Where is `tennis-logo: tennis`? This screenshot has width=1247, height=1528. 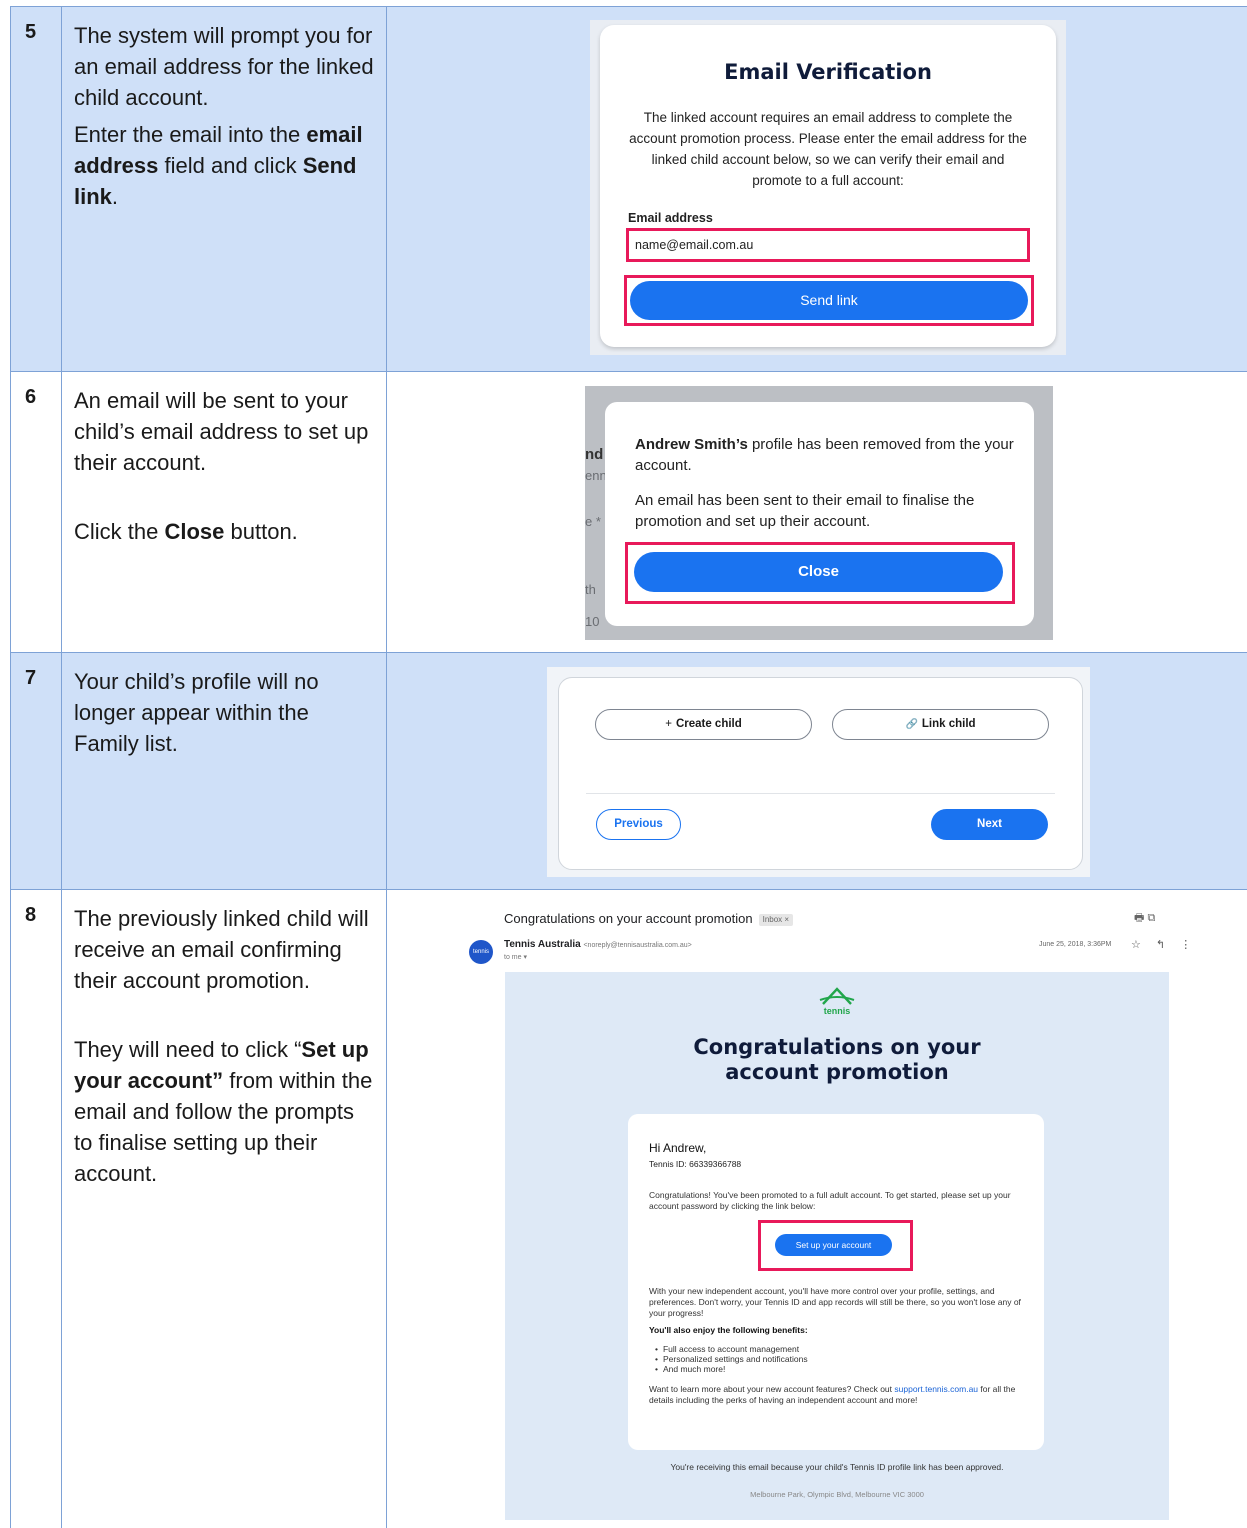
tennis-logo: tennis is located at coordinates (837, 1003).